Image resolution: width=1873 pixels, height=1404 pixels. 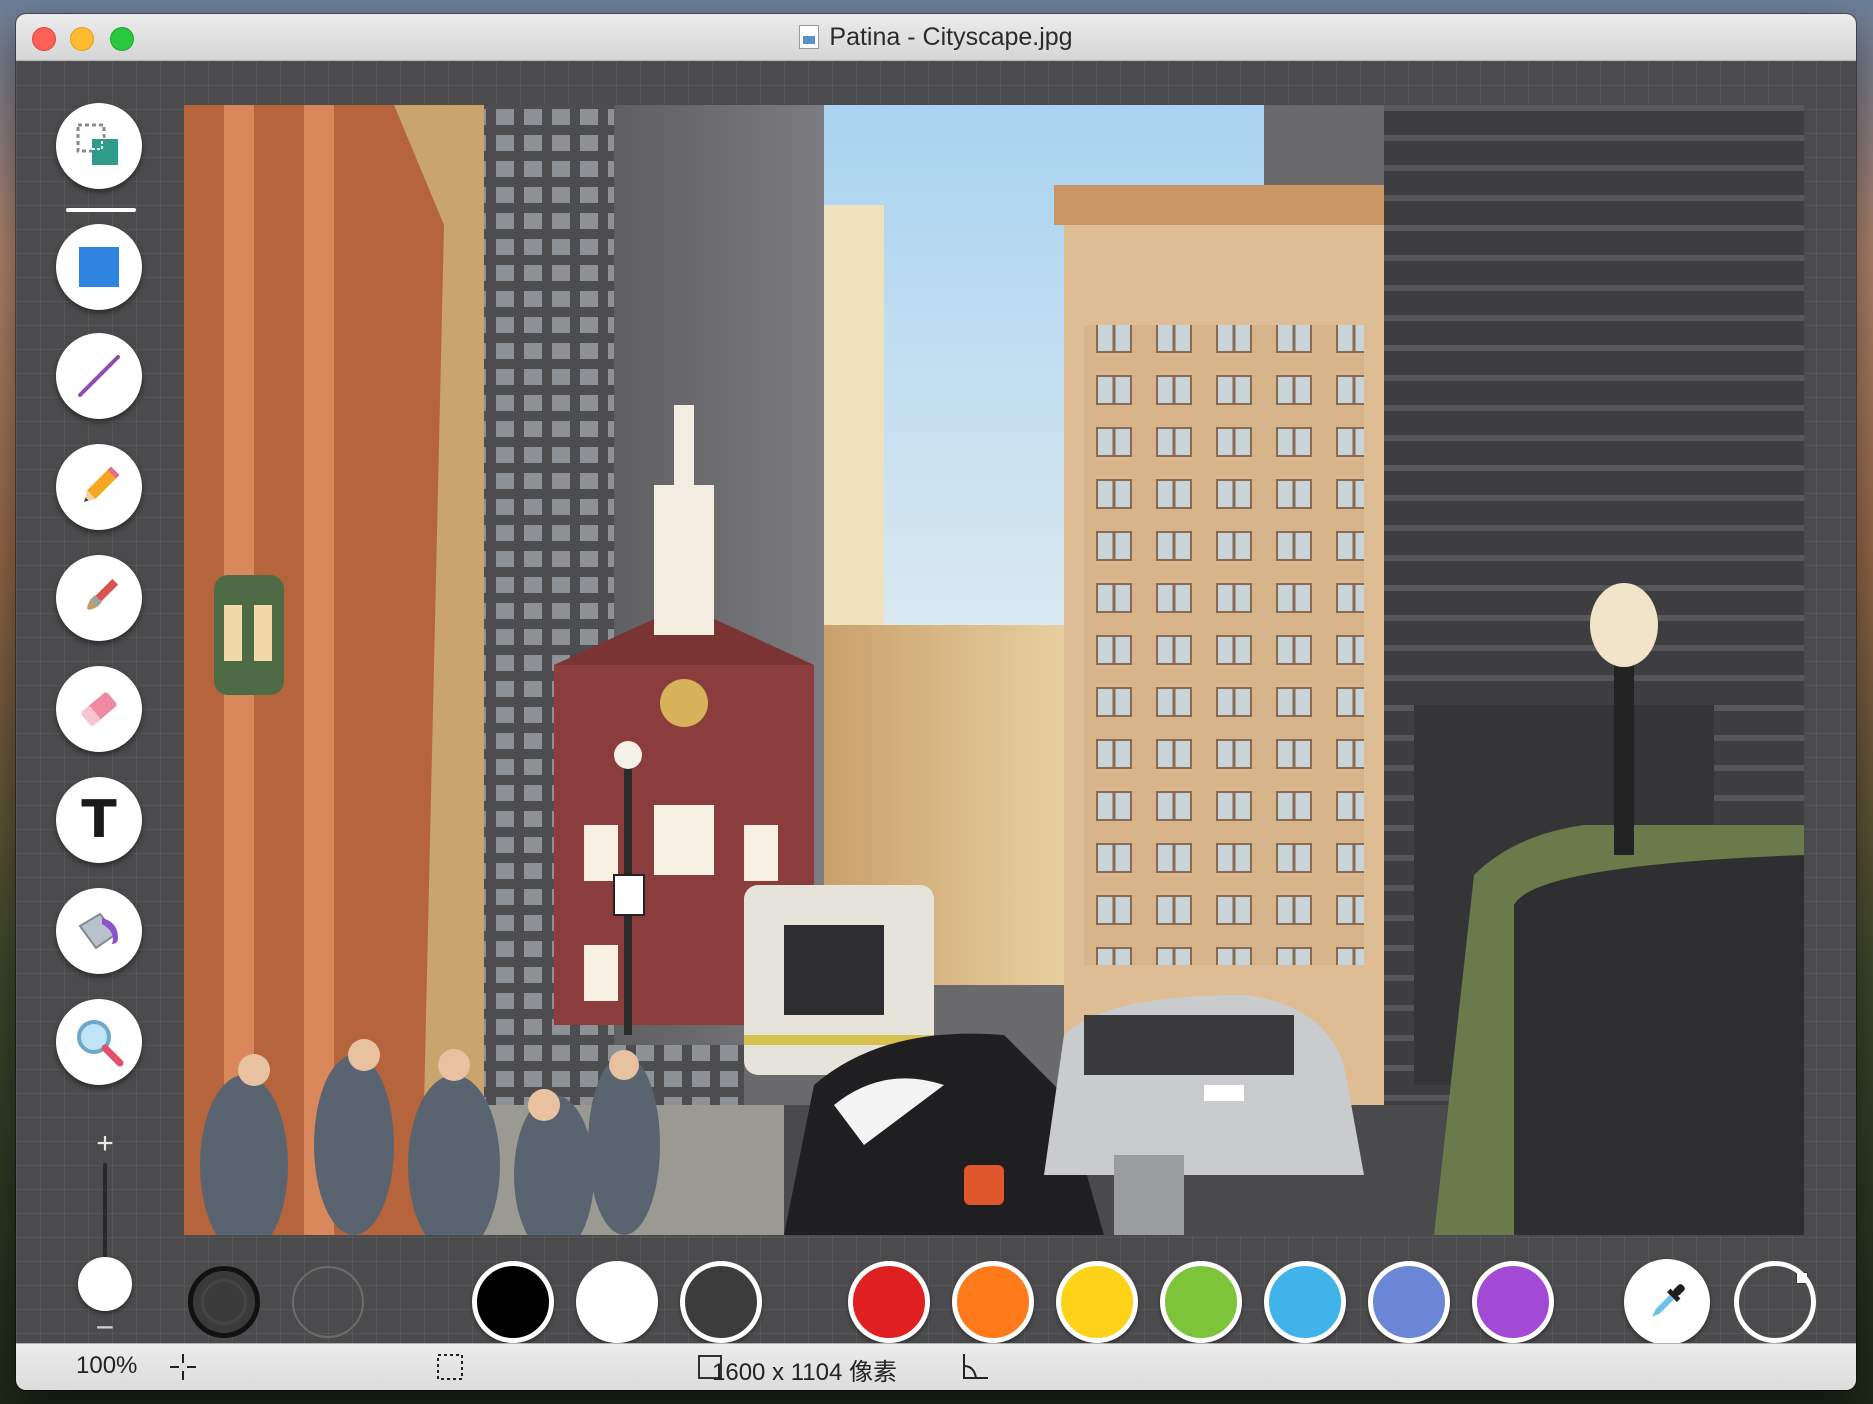 I want to click on eraser-icon, so click(x=99, y=709).